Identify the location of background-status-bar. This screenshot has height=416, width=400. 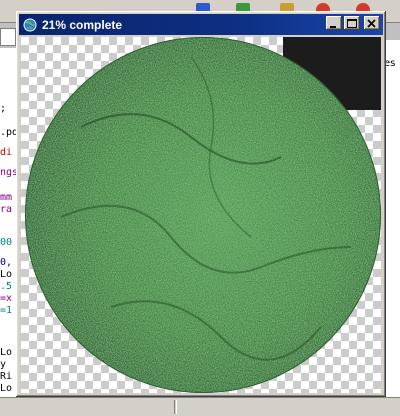
(200, 406).